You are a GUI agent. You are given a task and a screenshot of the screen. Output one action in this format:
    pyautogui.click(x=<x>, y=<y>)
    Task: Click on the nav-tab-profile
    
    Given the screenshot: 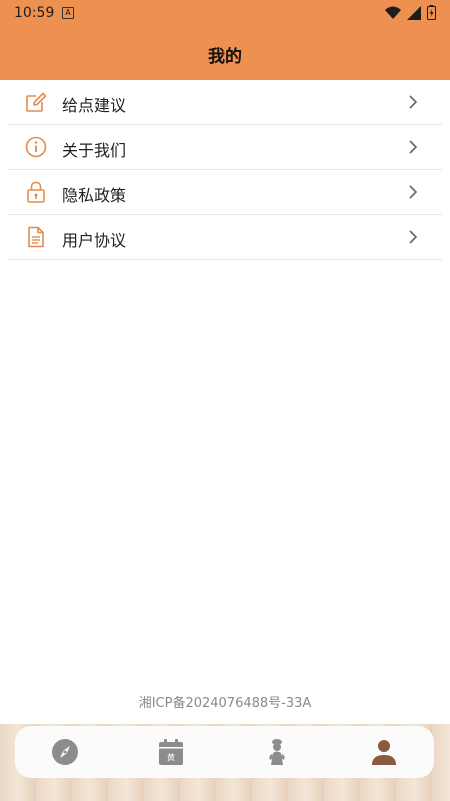 What is the action you would take?
    pyautogui.click(x=384, y=752)
    